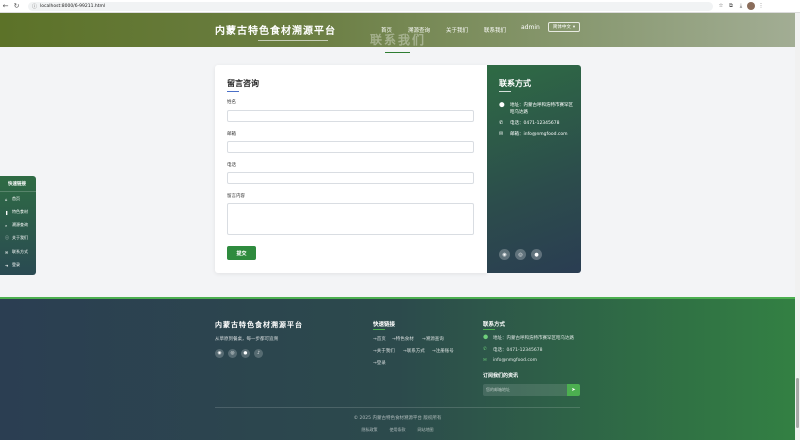  I want to click on home-icon: ⌂, so click(6, 199).